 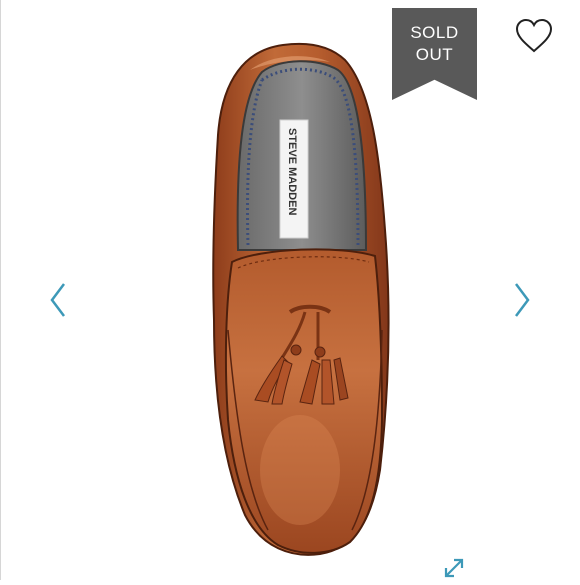 I want to click on expand-image-button, so click(x=454, y=568).